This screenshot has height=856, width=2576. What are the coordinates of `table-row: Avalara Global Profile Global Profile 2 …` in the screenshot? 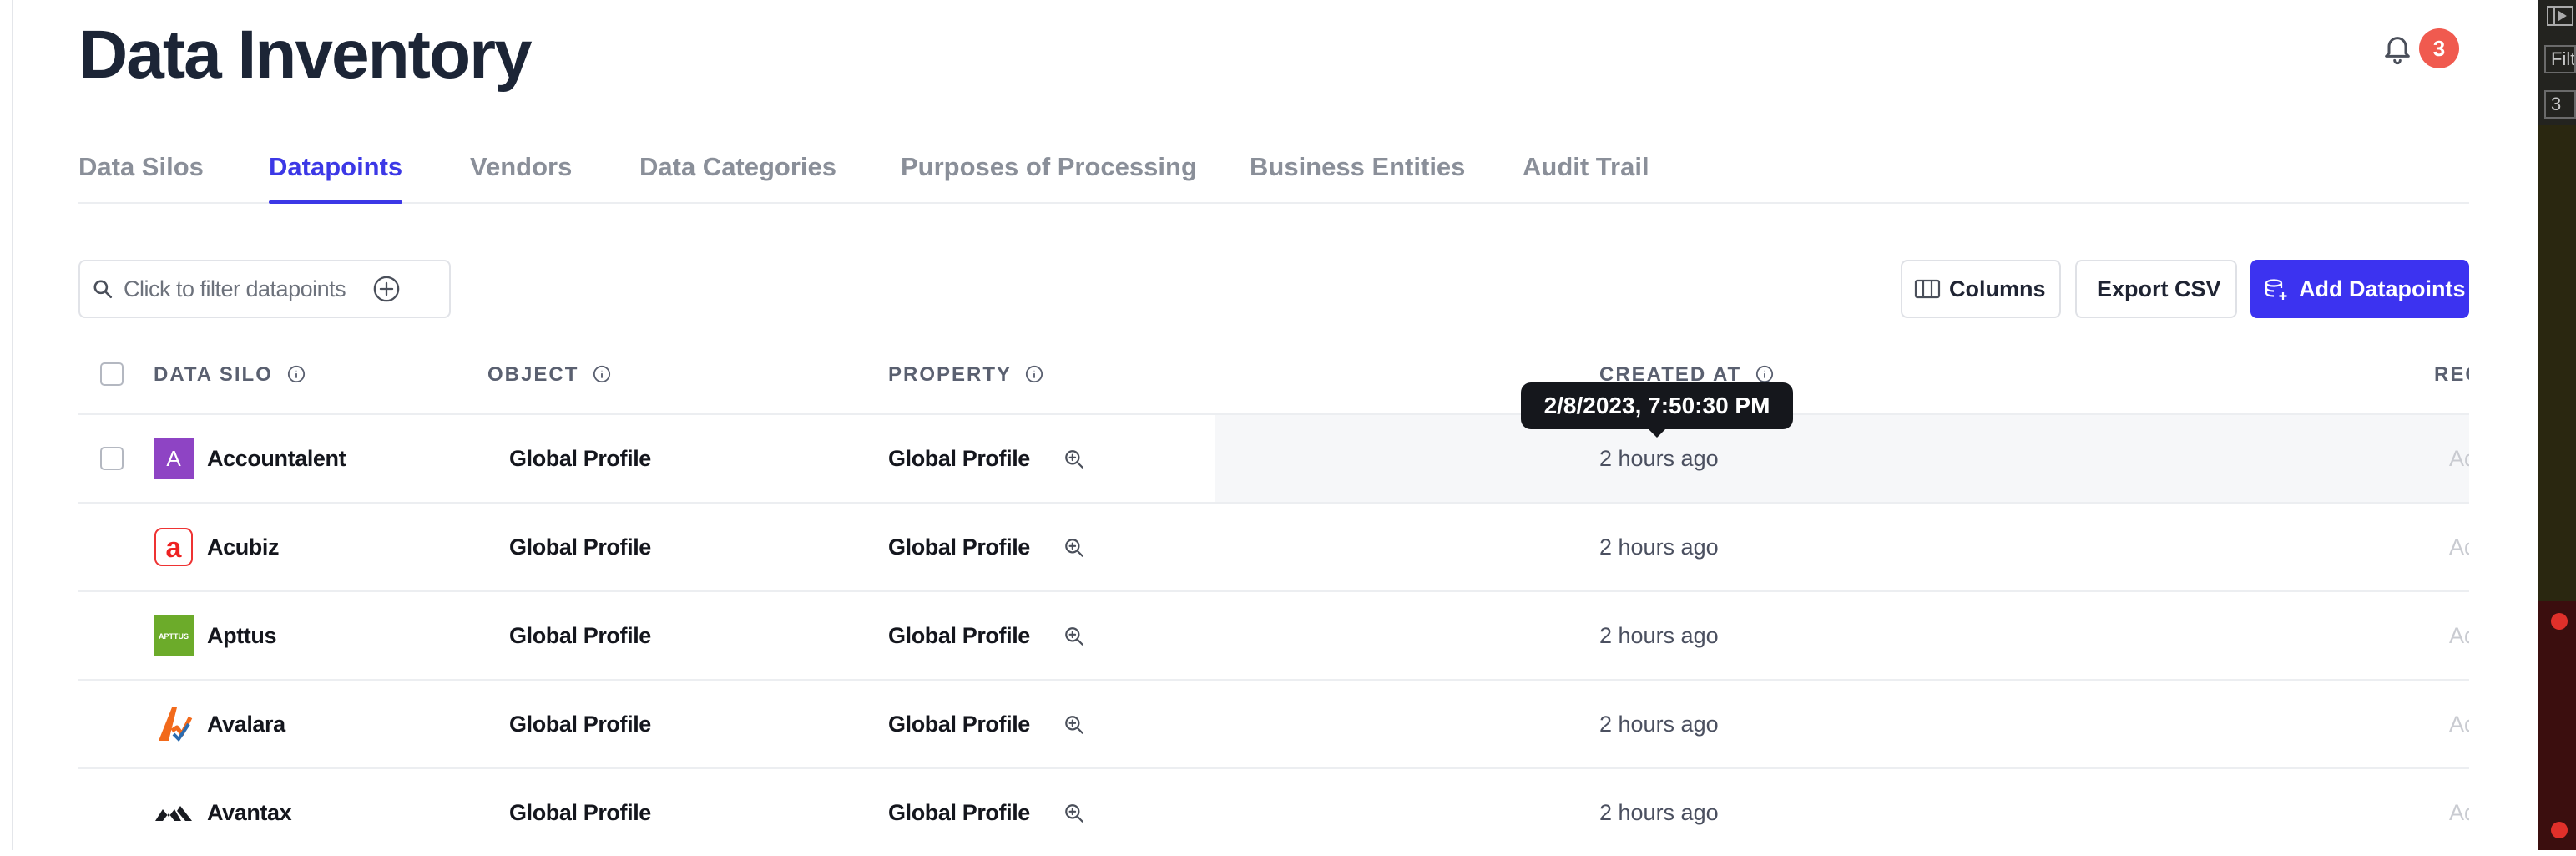 It's located at (1273, 723).